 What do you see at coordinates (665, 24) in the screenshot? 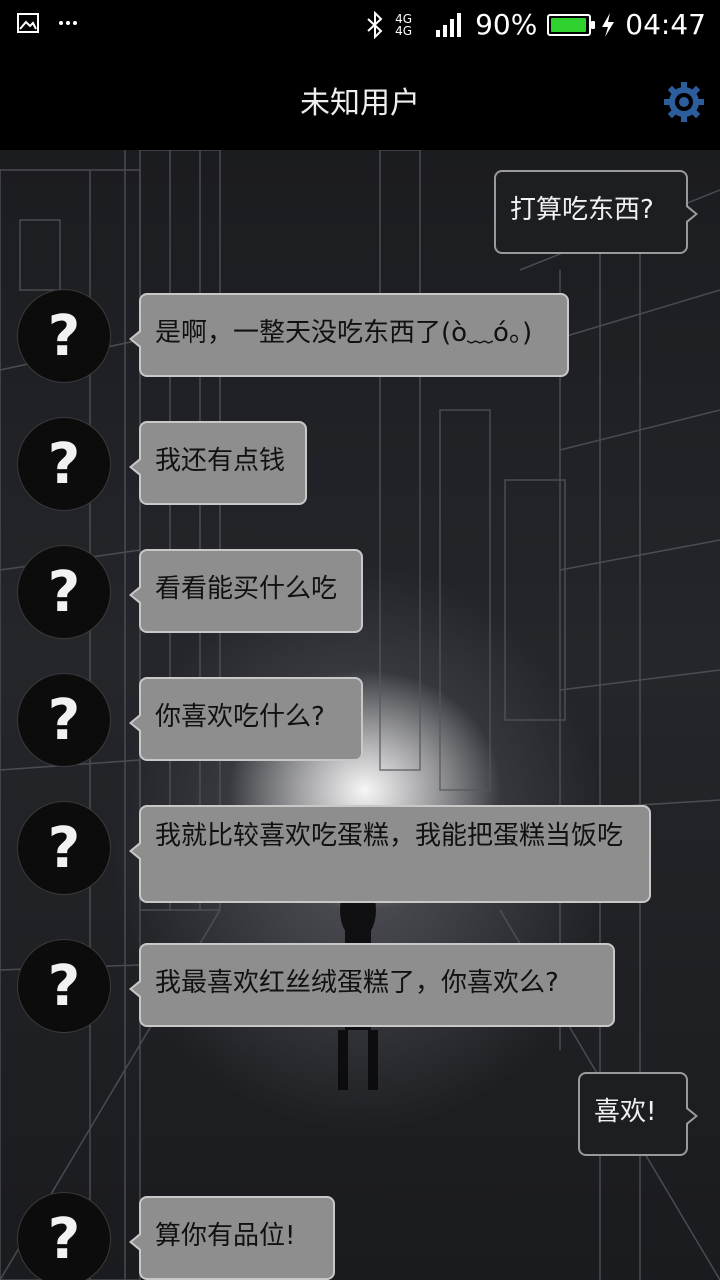
I see `clock: 04:47` at bounding box center [665, 24].